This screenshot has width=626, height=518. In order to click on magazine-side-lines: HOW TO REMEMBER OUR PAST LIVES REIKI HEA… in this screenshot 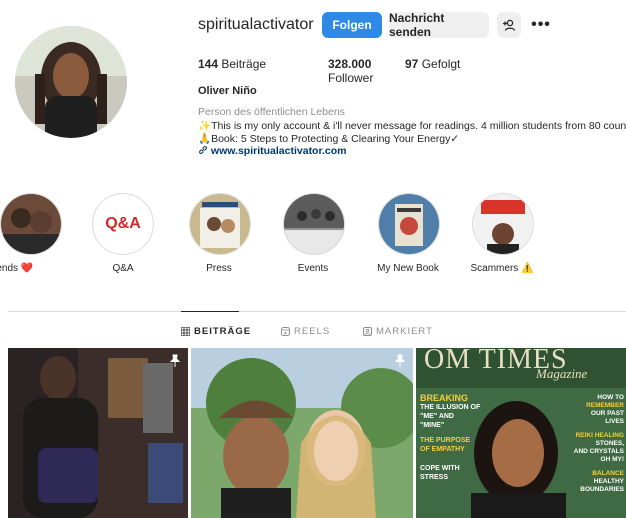, I will do `click(598, 443)`.